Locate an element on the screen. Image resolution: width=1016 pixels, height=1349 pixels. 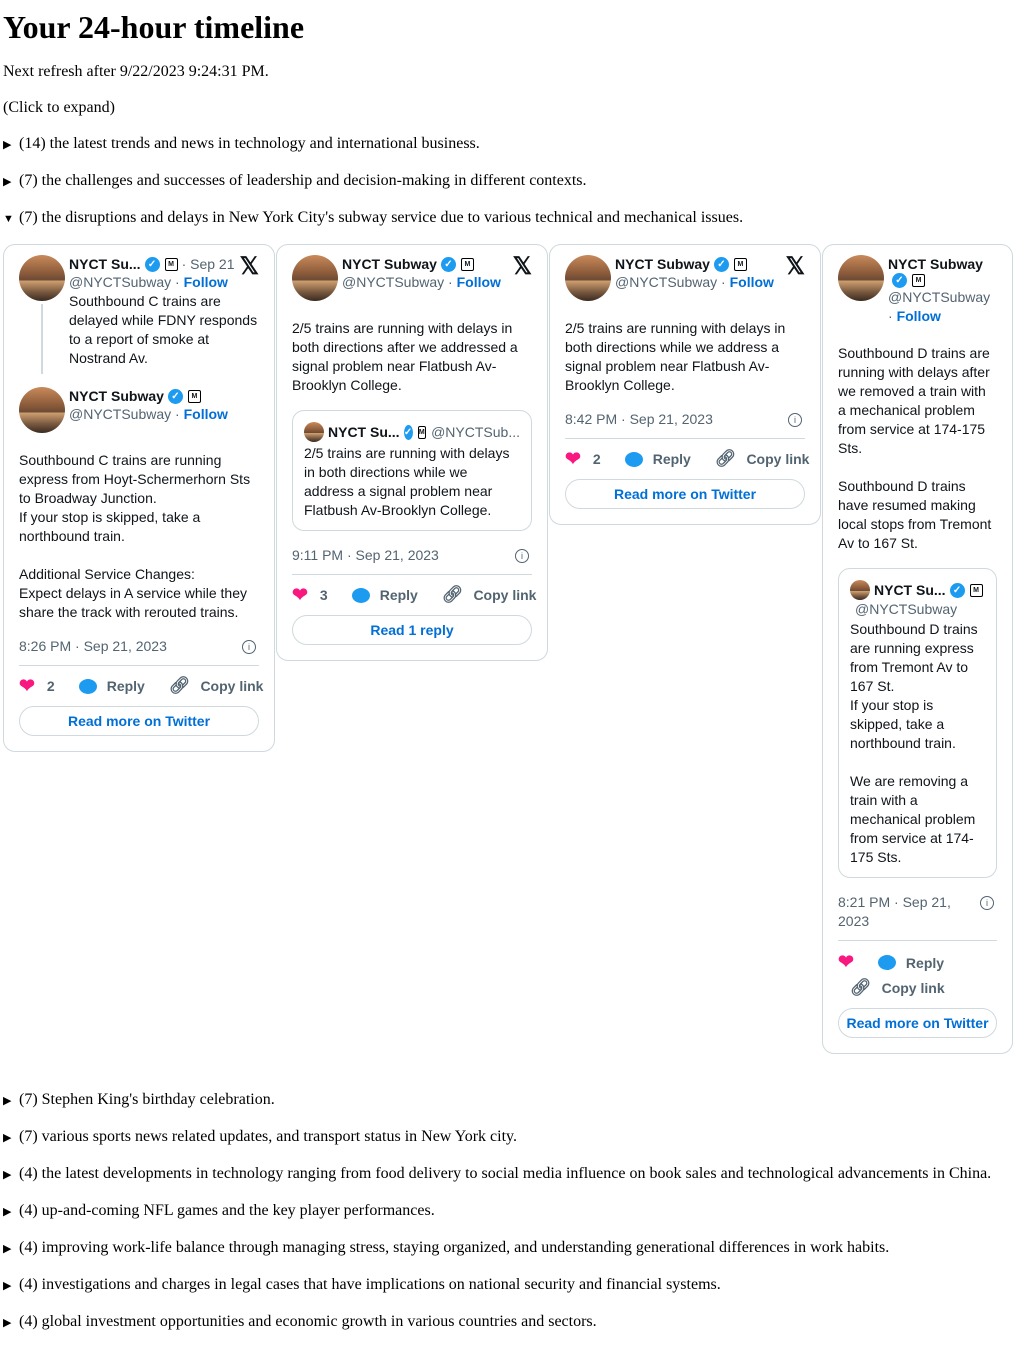
tweet-timestamp: 9:11 PM · Sep 21, 2023 is located at coordinates (365, 555).